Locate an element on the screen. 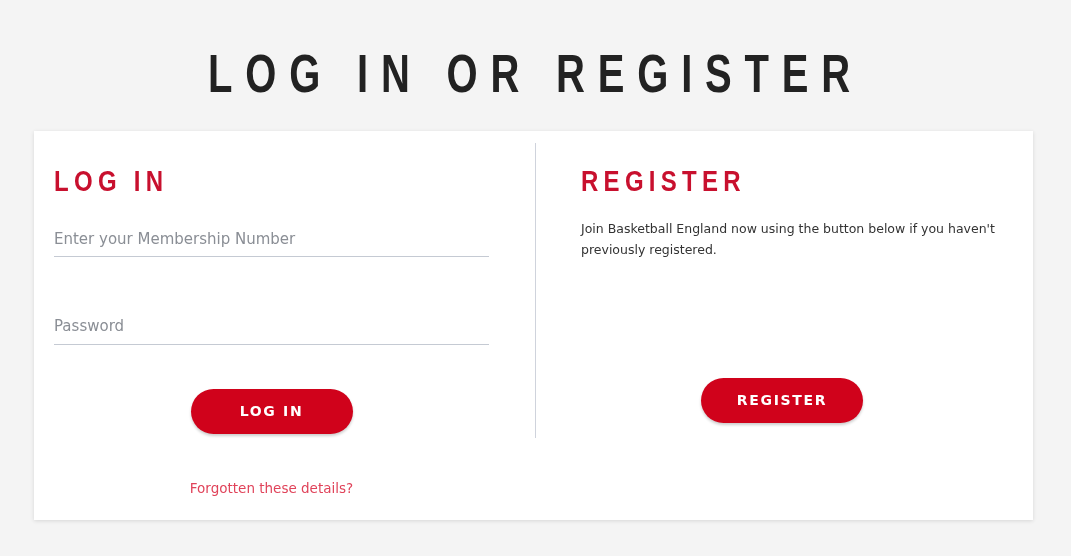 The height and width of the screenshot is (556, 1071). login-button: LOG IN is located at coordinates (271, 411).